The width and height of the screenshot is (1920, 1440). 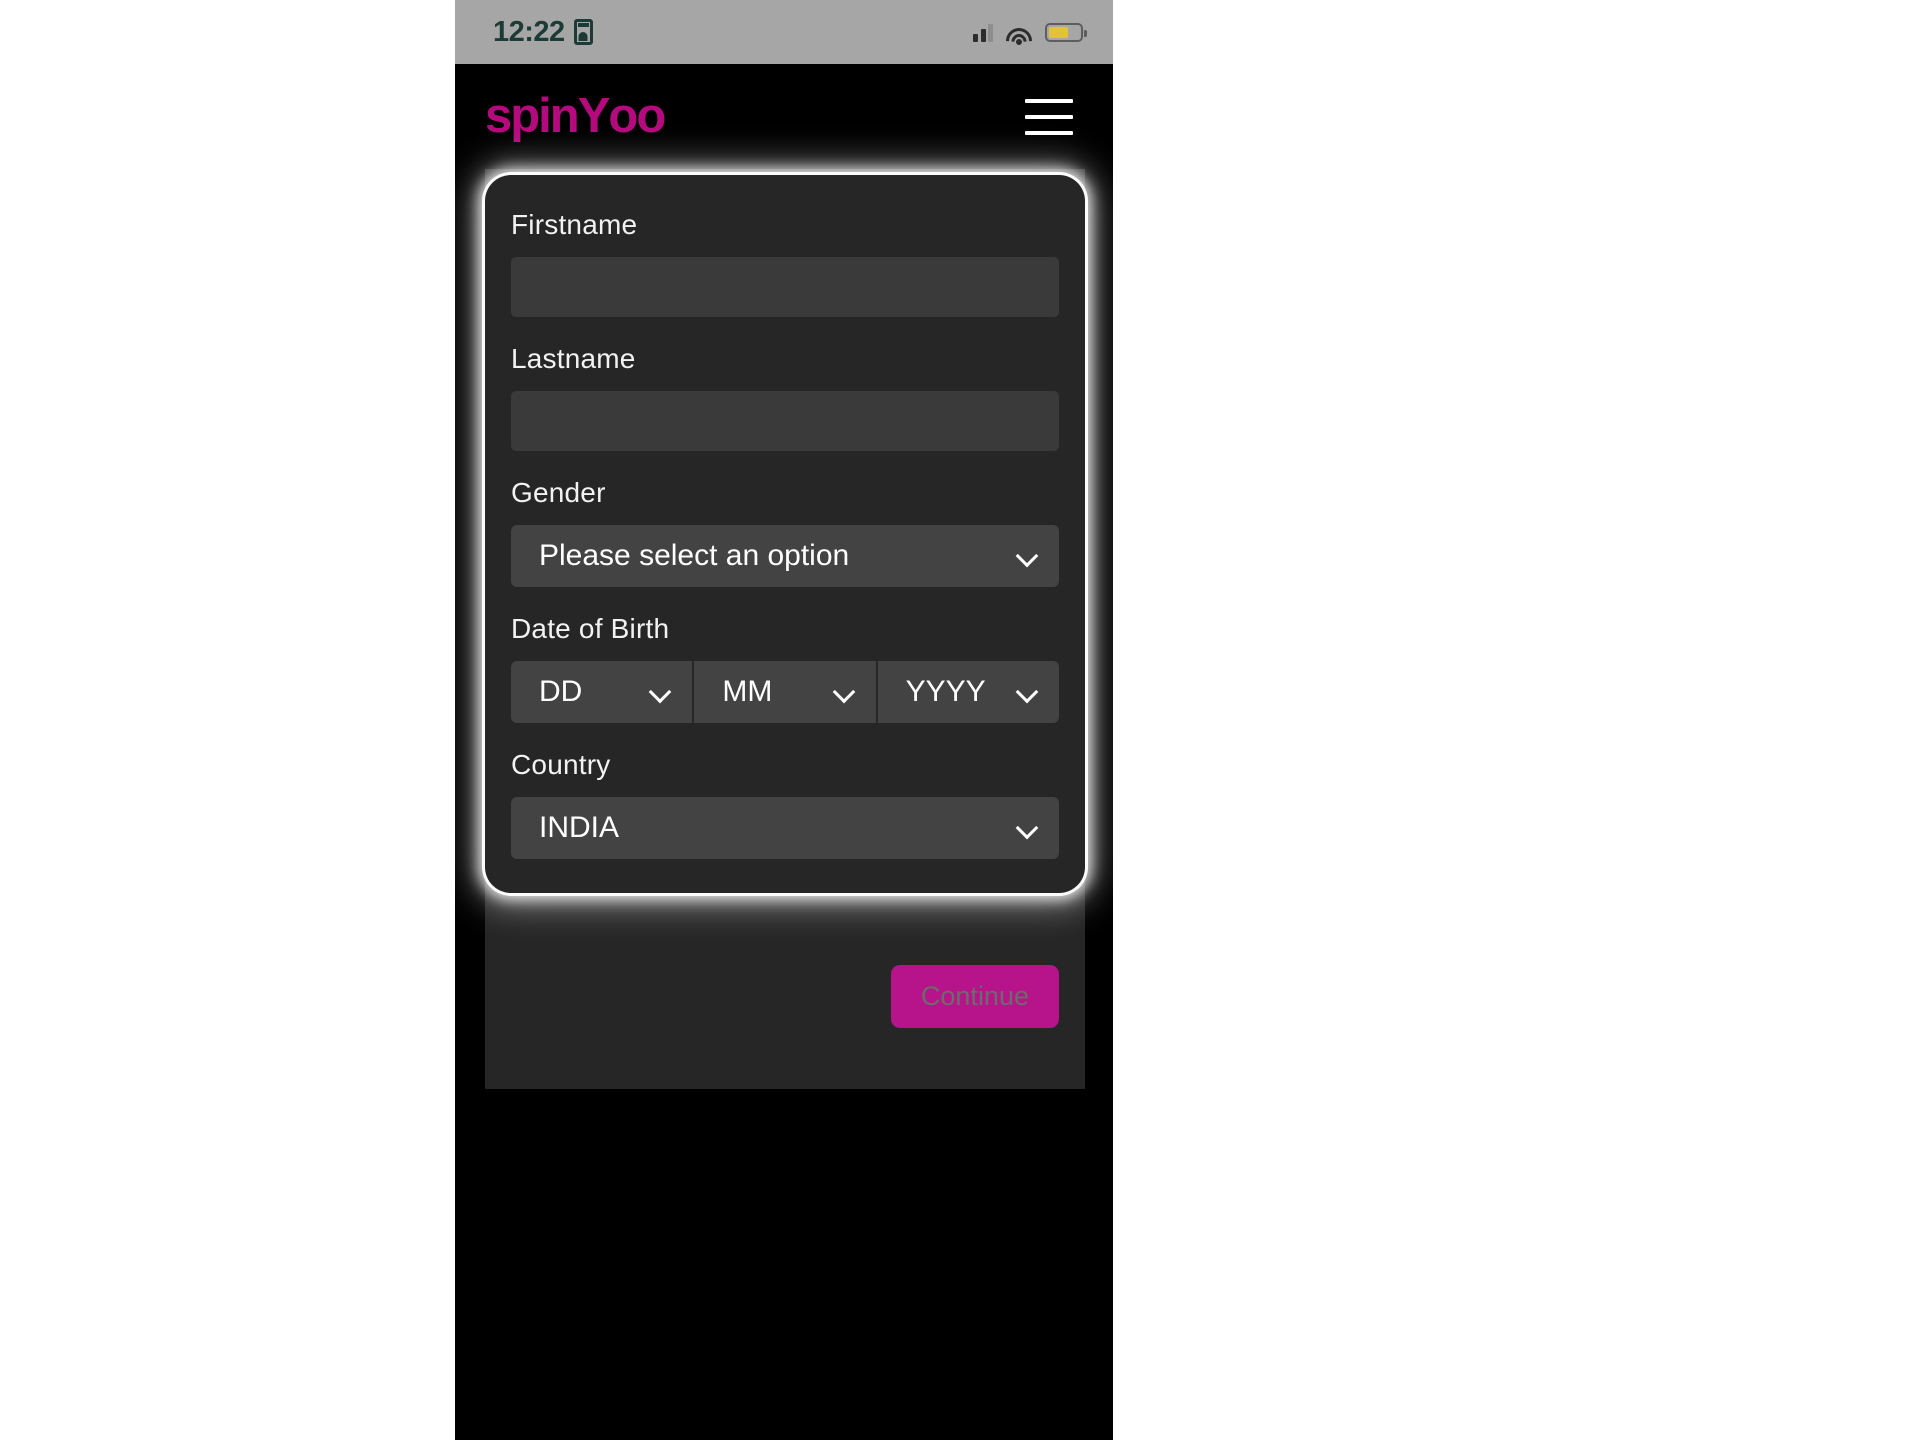 I want to click on cellular-signal-icon, so click(x=983, y=32).